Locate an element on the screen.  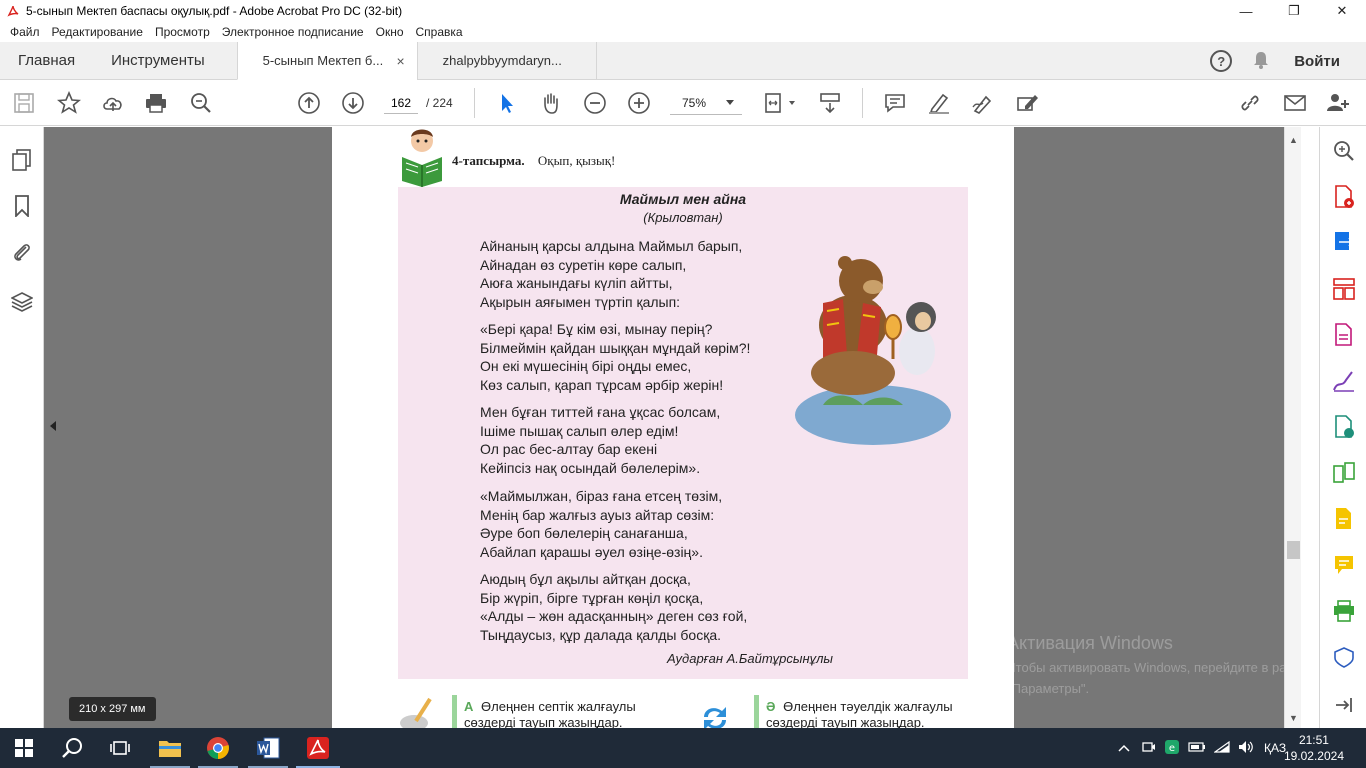
menu-sign: Электронное подписание is located at coordinates (293, 32).